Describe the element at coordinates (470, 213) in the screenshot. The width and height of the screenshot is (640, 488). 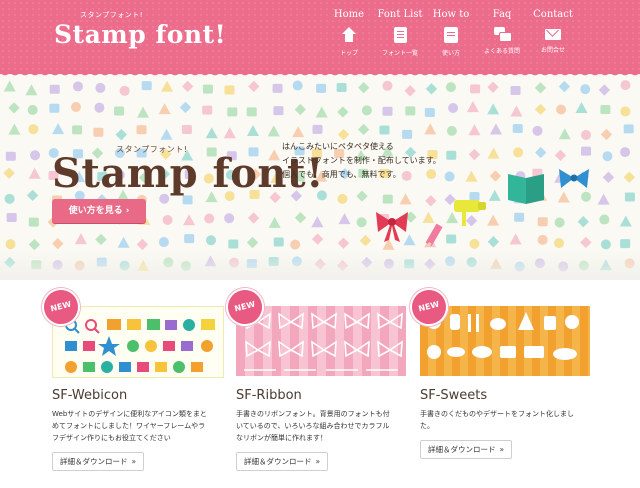
I see `stamp-roller-icon` at that location.